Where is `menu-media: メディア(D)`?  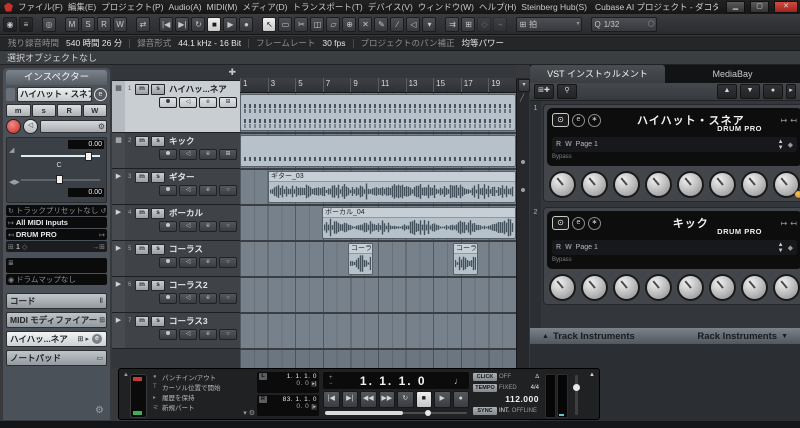 menu-media: メディア(D) is located at coordinates (264, 7).